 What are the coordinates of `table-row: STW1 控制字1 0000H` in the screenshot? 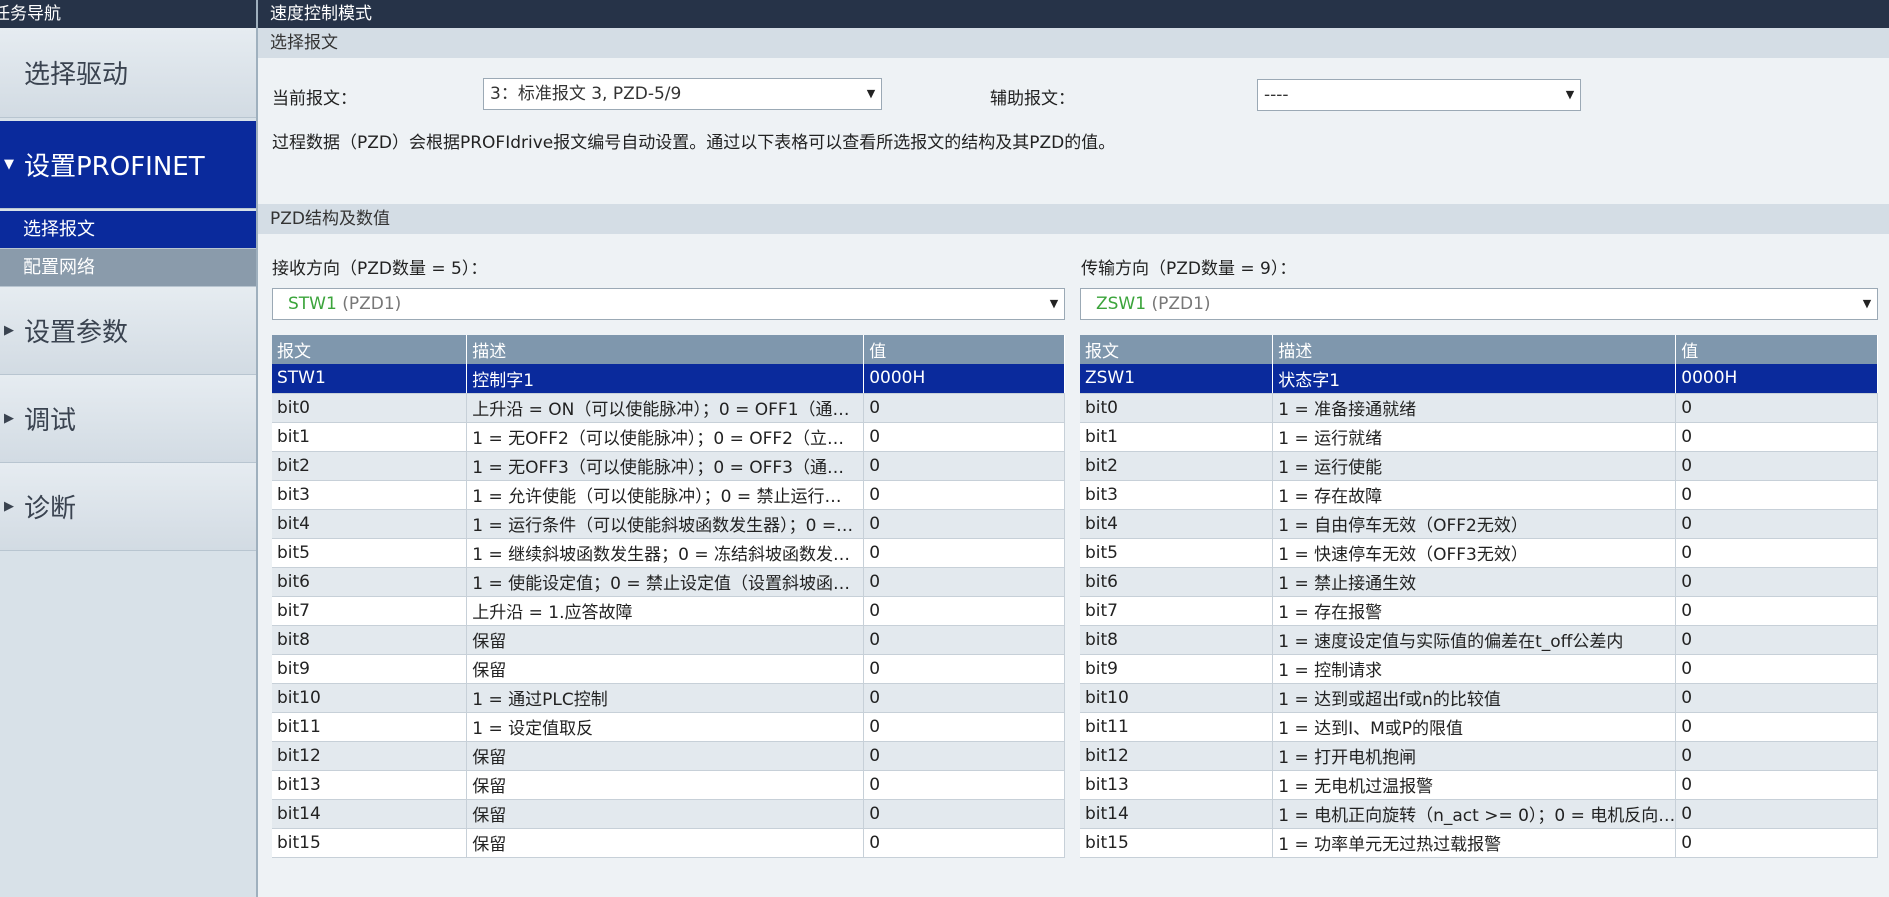 It's located at (668, 379).